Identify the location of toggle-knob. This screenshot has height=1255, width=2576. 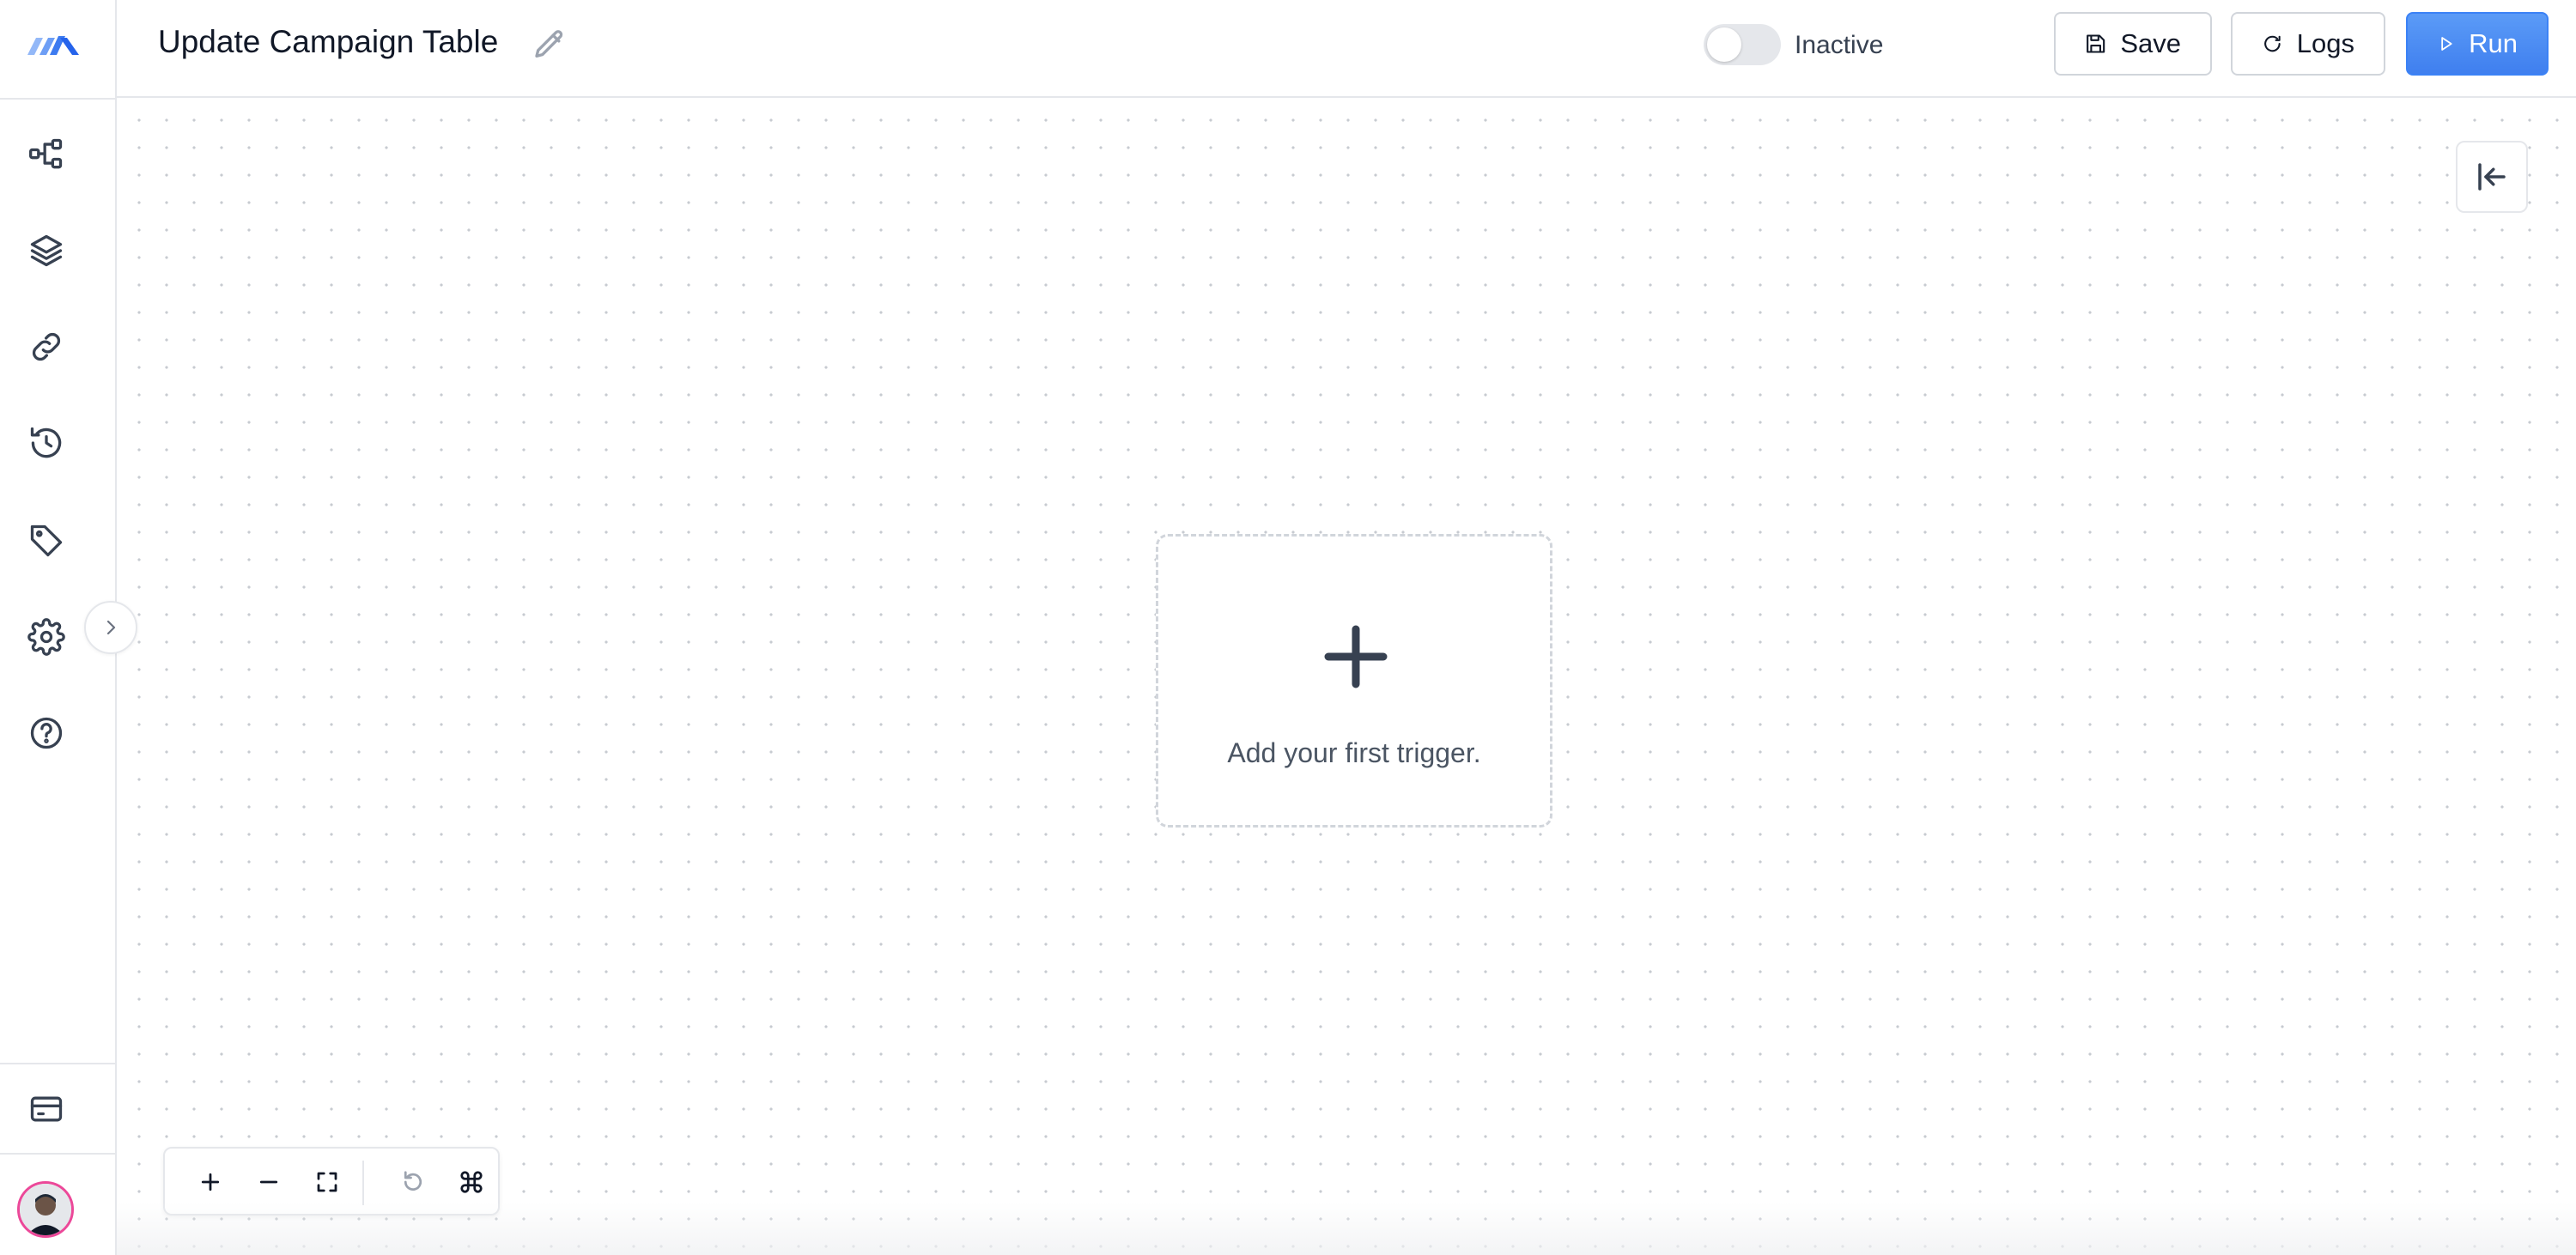
(1724, 44).